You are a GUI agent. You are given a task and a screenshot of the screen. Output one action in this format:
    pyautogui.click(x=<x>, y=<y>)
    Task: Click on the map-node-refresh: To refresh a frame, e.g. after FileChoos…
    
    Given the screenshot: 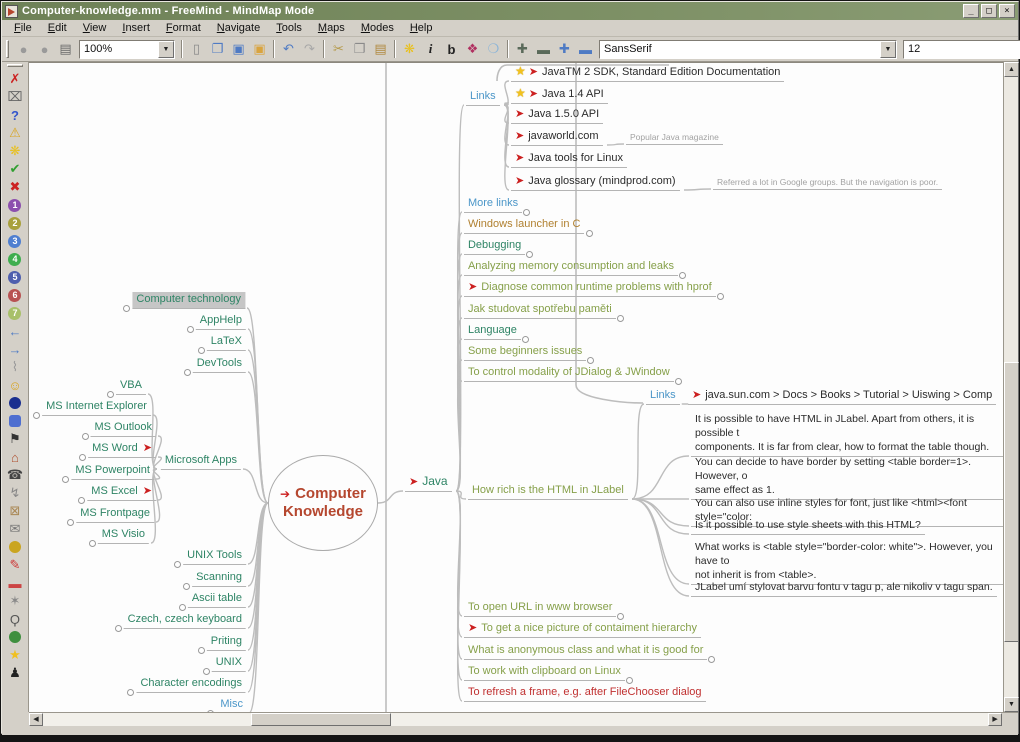 What is the action you would take?
    pyautogui.click(x=584, y=693)
    